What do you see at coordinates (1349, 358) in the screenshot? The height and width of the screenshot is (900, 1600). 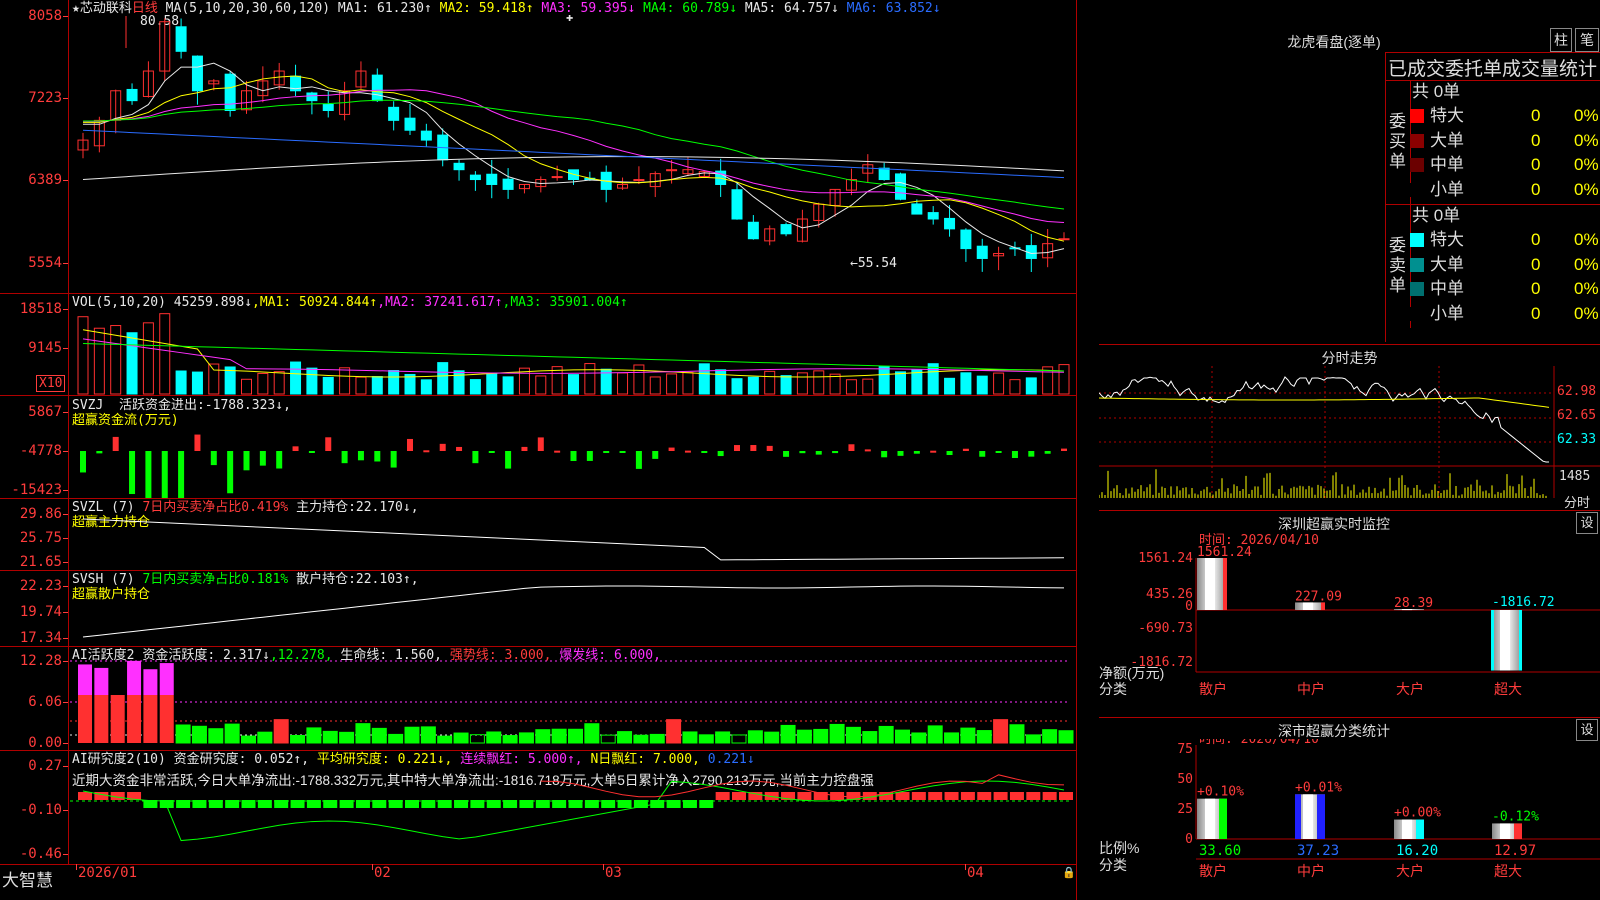 I see `intraday-title: 分时走势` at bounding box center [1349, 358].